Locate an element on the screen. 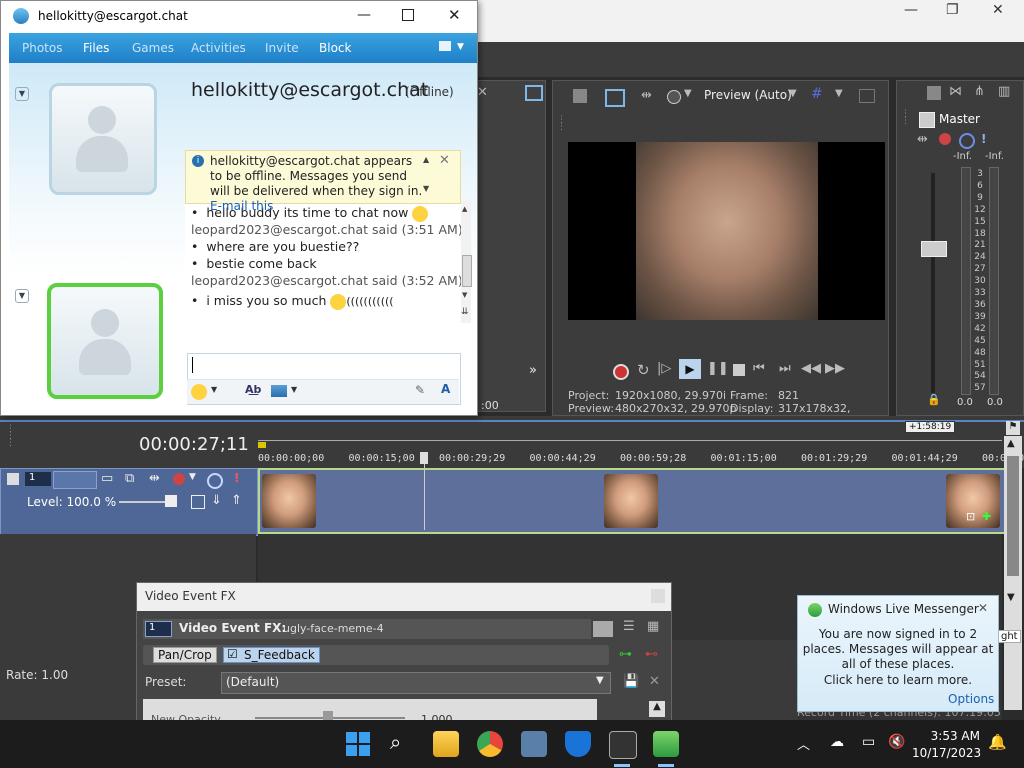 This screenshot has width=1024, height=768. event-pan-crop-icon: ⊡ is located at coordinates (970, 516).